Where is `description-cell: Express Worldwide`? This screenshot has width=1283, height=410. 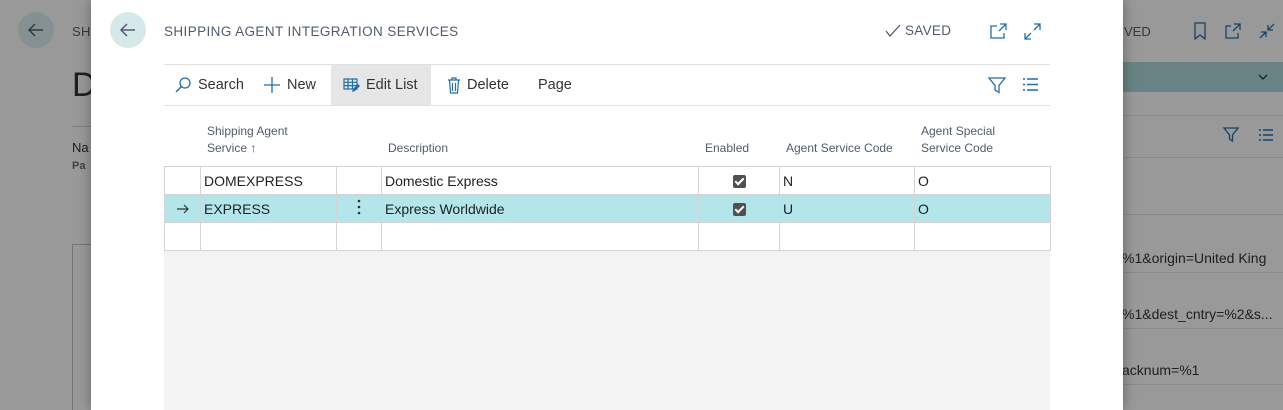
description-cell: Express Worldwide is located at coordinates (540, 208).